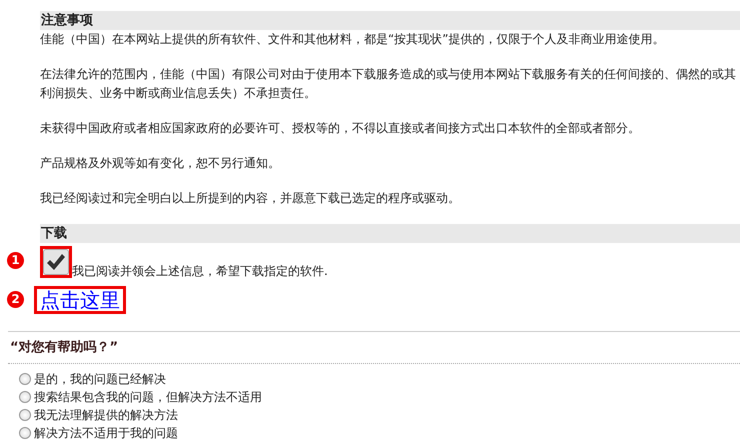 This screenshot has height=445, width=740. Describe the element at coordinates (200, 271) in the screenshot. I see `checkbox-label: 我已阅读并领会上述信息，希望下载指定的软件.` at that location.